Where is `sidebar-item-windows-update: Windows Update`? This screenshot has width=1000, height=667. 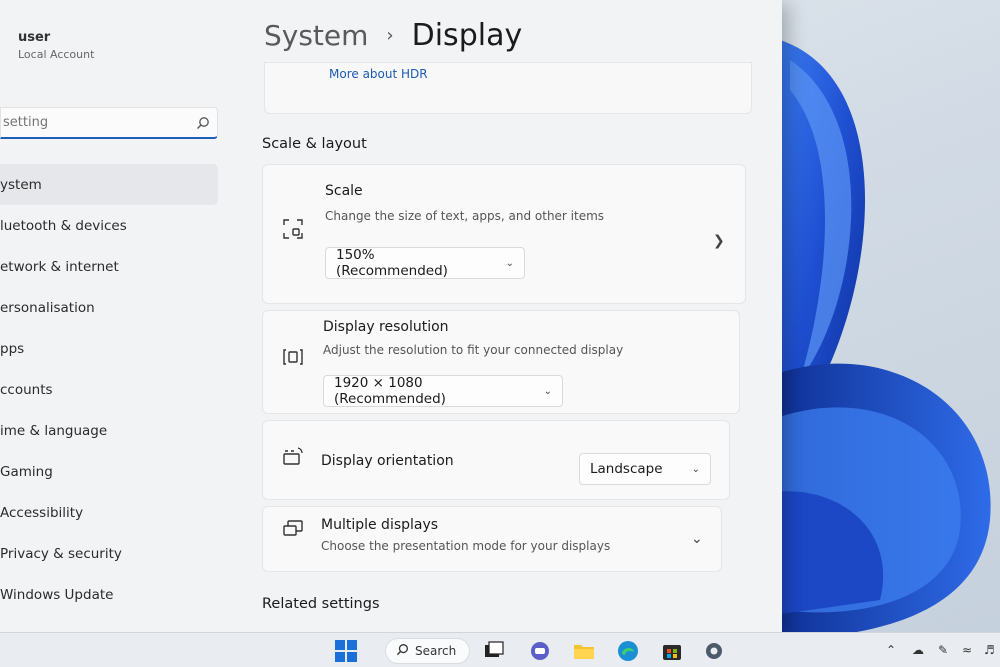
sidebar-item-windows-update: Windows Update is located at coordinates (109, 594).